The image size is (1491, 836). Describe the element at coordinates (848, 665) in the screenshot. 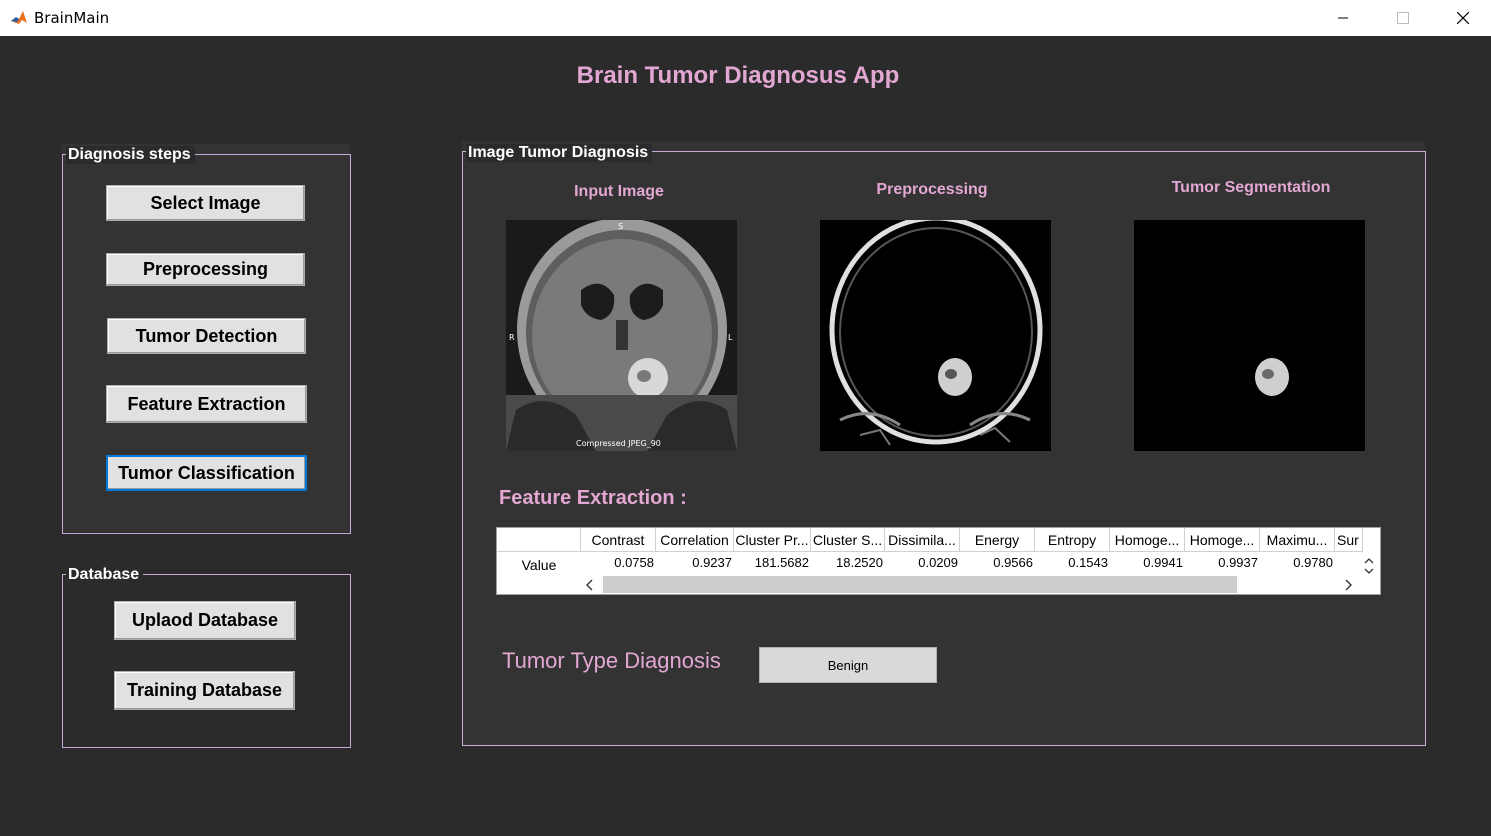

I see `diagnosis-result-field: Benign` at that location.